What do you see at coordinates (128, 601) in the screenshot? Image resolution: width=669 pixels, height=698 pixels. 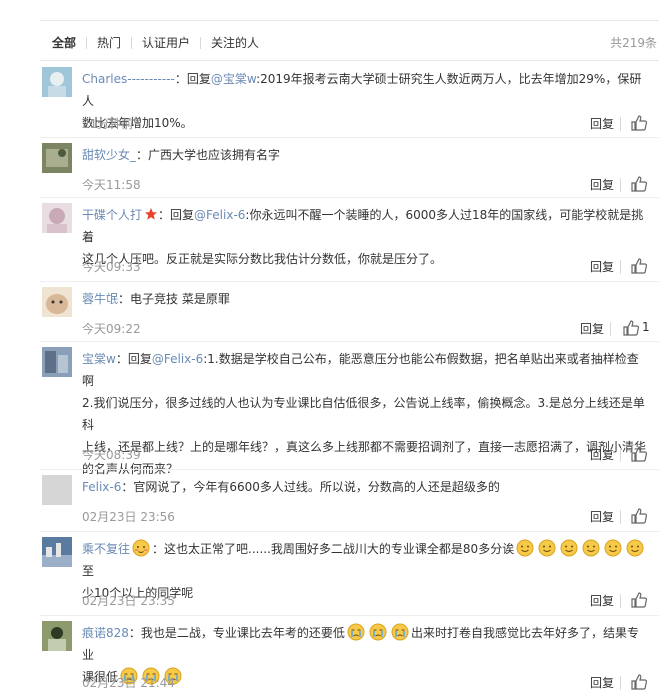 I see `comment-time: 02月23日 23:35` at bounding box center [128, 601].